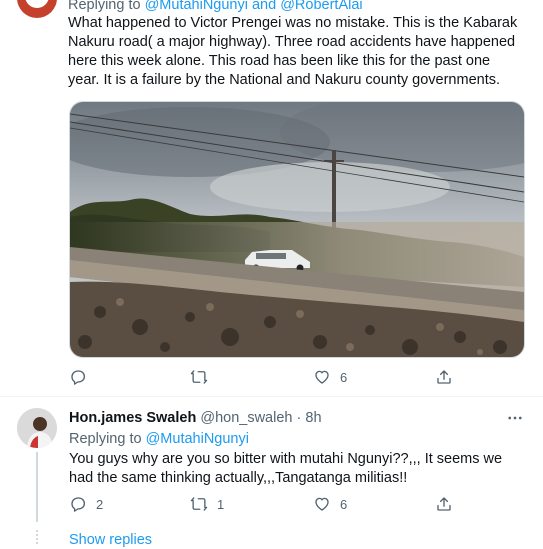 This screenshot has width=543, height=549. Describe the element at coordinates (254, 6) in the screenshot. I see `replying-to-handles: @MutahiNgunyi and @RobertAlai` at that location.